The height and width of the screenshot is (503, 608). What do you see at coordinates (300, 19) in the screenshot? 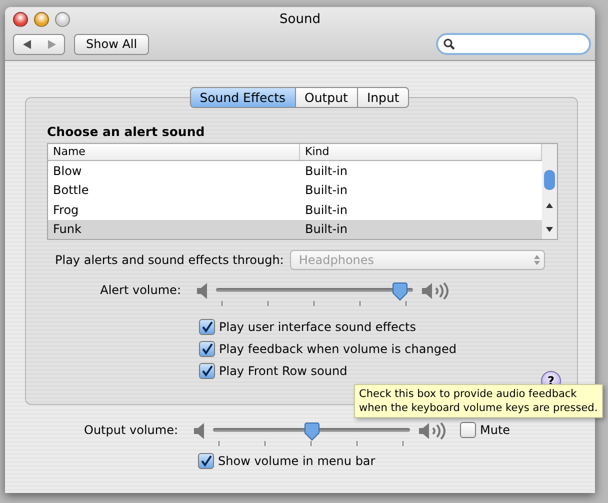
I see `window-title: Sound` at bounding box center [300, 19].